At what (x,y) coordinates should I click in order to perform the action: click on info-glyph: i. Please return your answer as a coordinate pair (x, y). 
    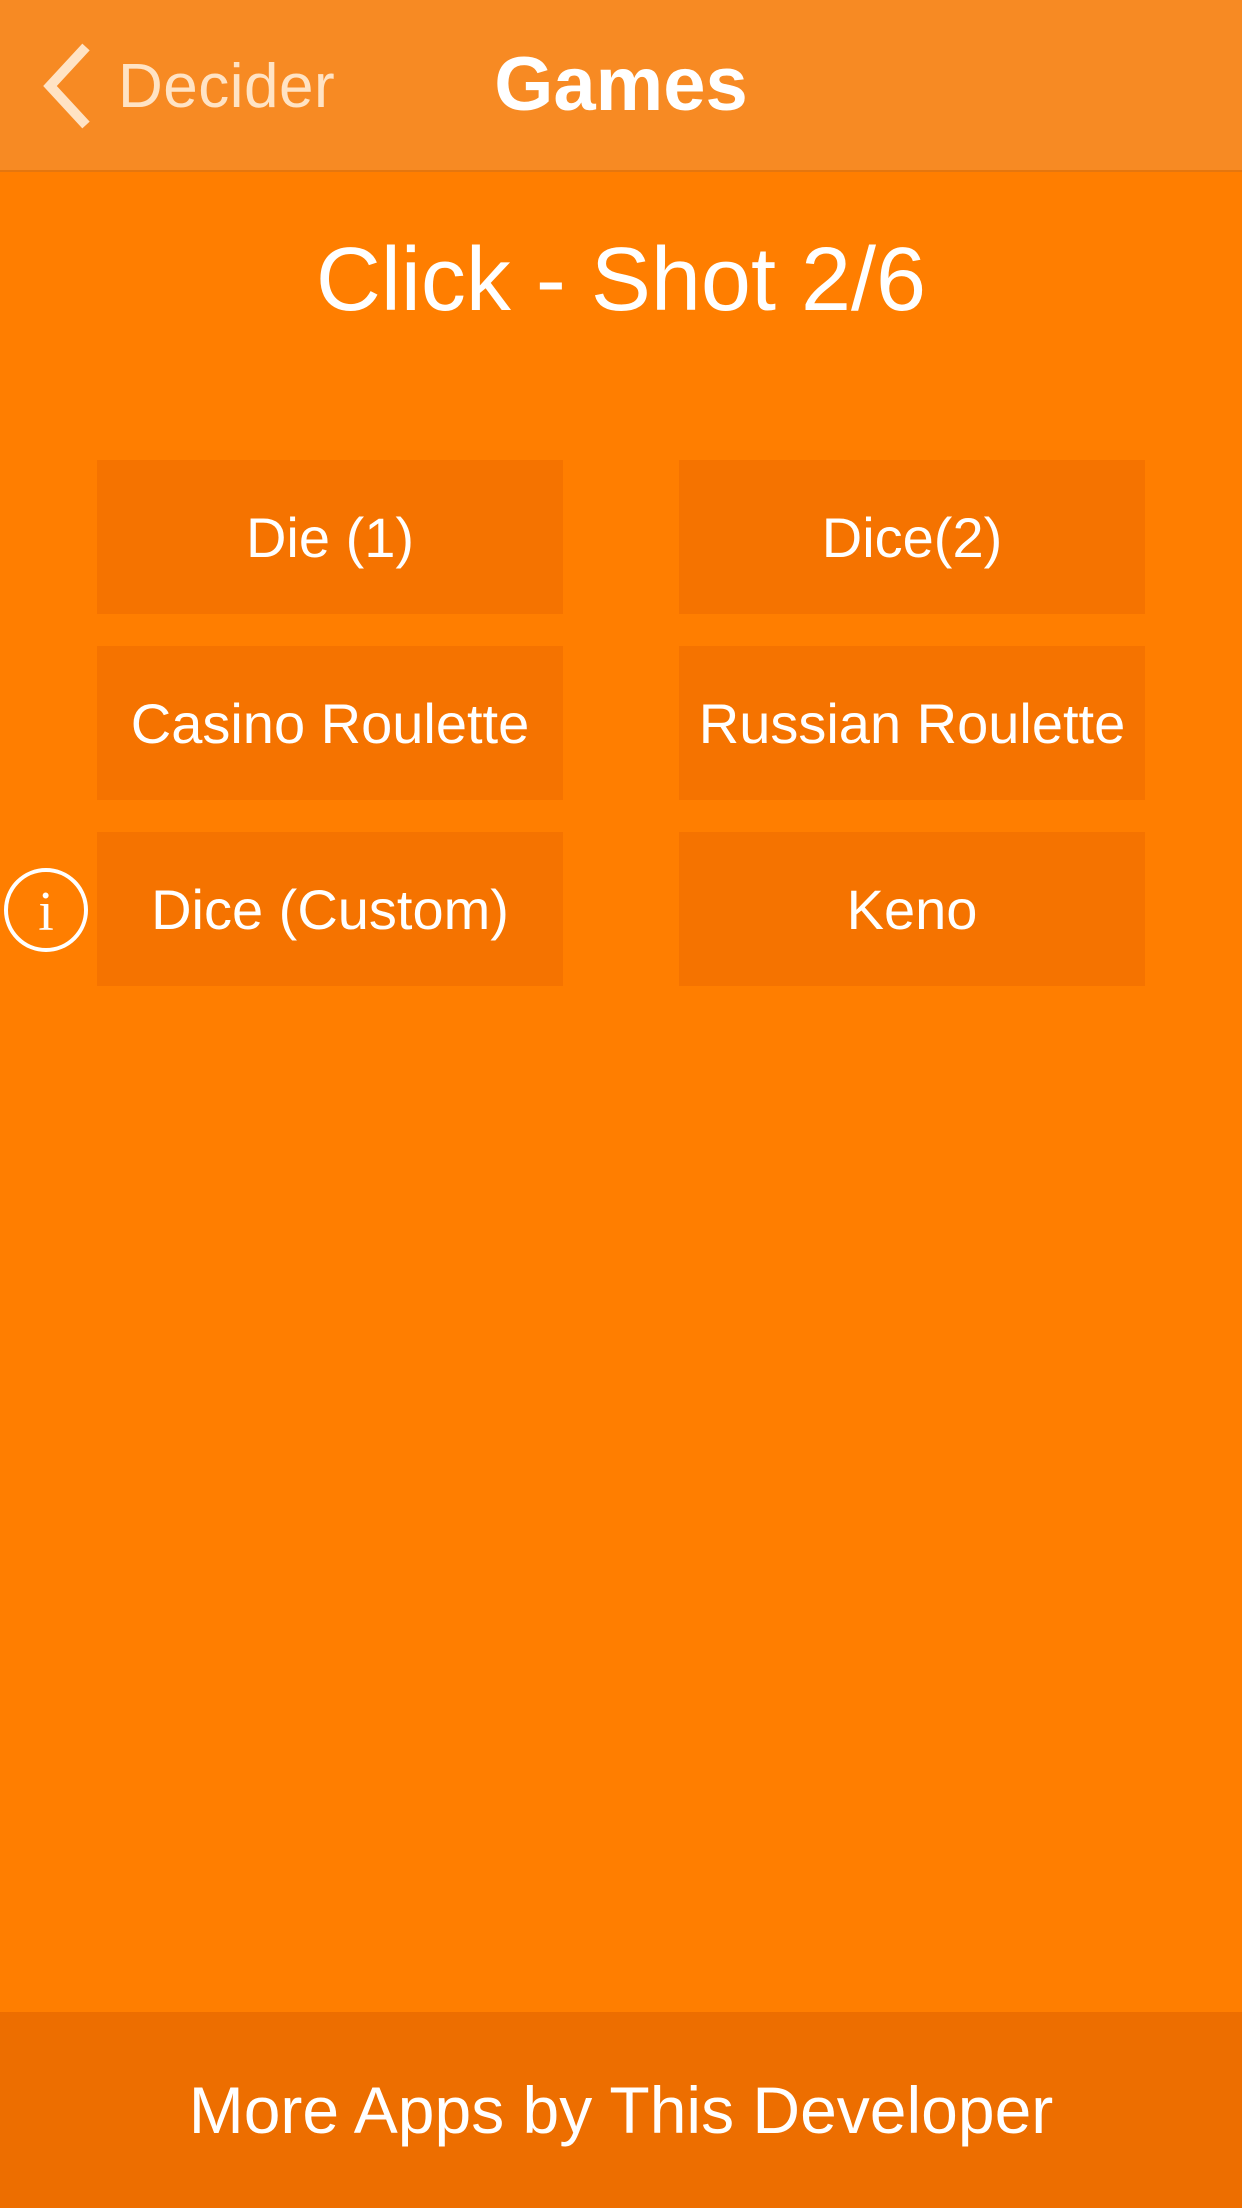
    Looking at the image, I should click on (46, 912).